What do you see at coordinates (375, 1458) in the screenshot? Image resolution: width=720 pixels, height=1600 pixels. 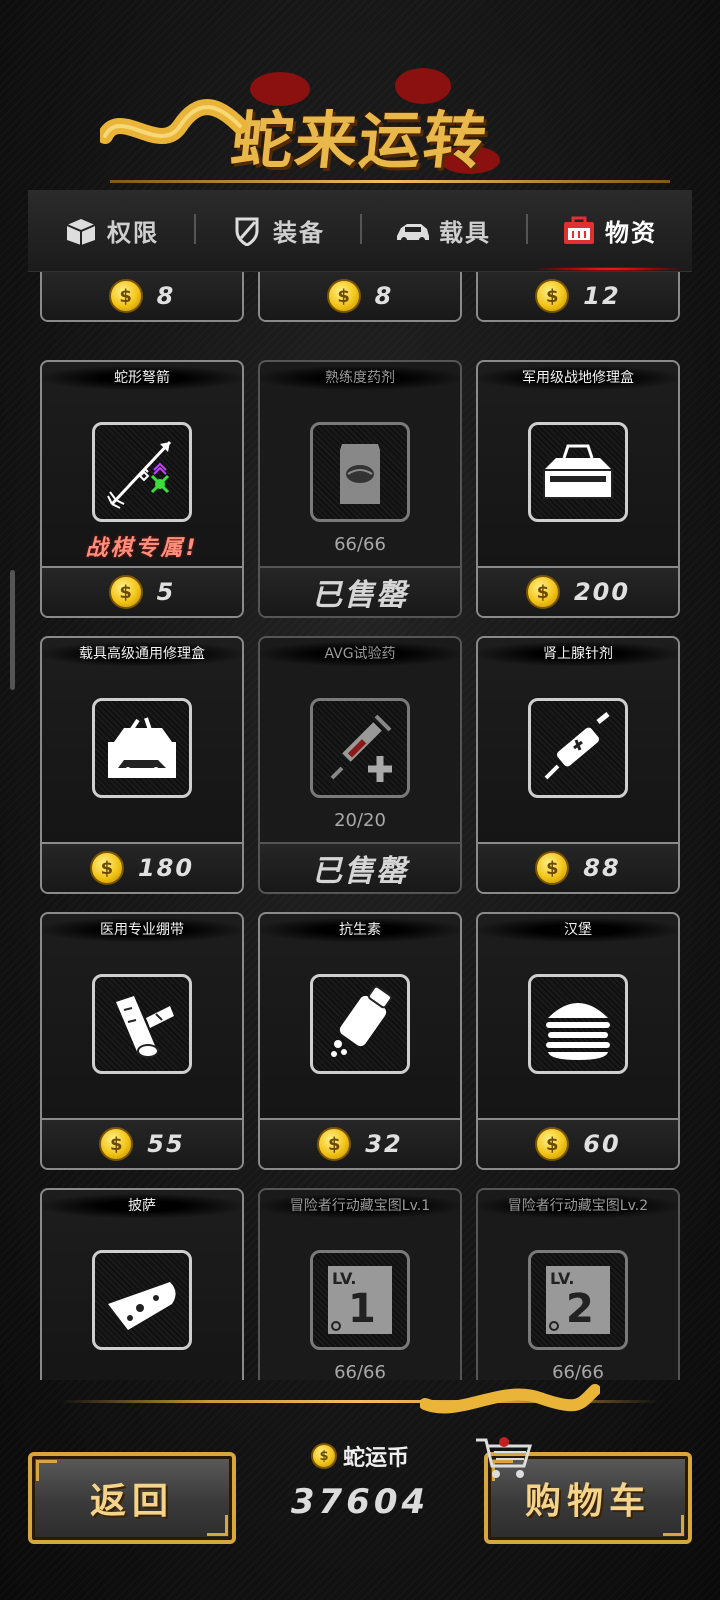 I see `currency-label: 蛇运币` at bounding box center [375, 1458].